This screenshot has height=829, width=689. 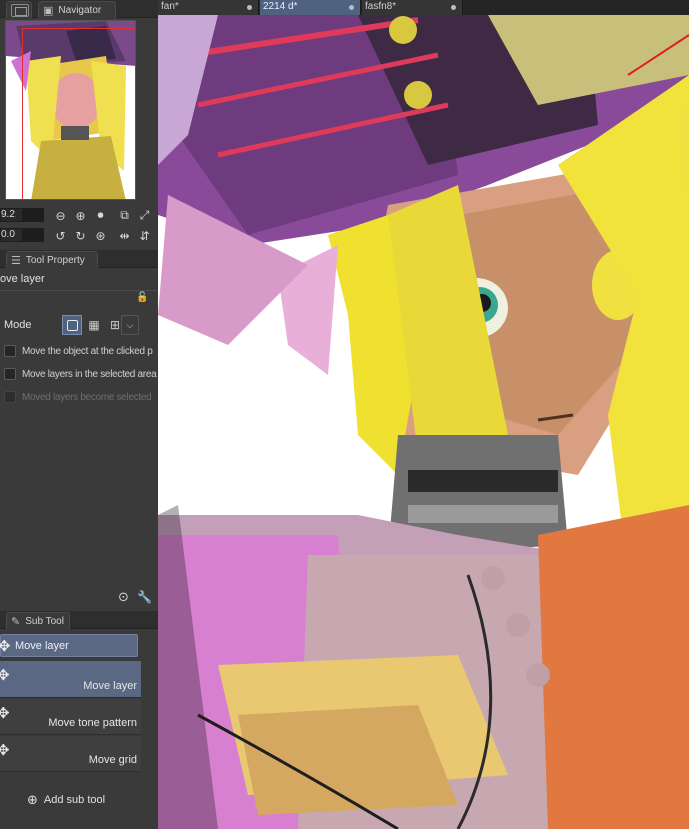 What do you see at coordinates (280, 6) in the screenshot?
I see `doc-tab-label: 2214 d*` at bounding box center [280, 6].